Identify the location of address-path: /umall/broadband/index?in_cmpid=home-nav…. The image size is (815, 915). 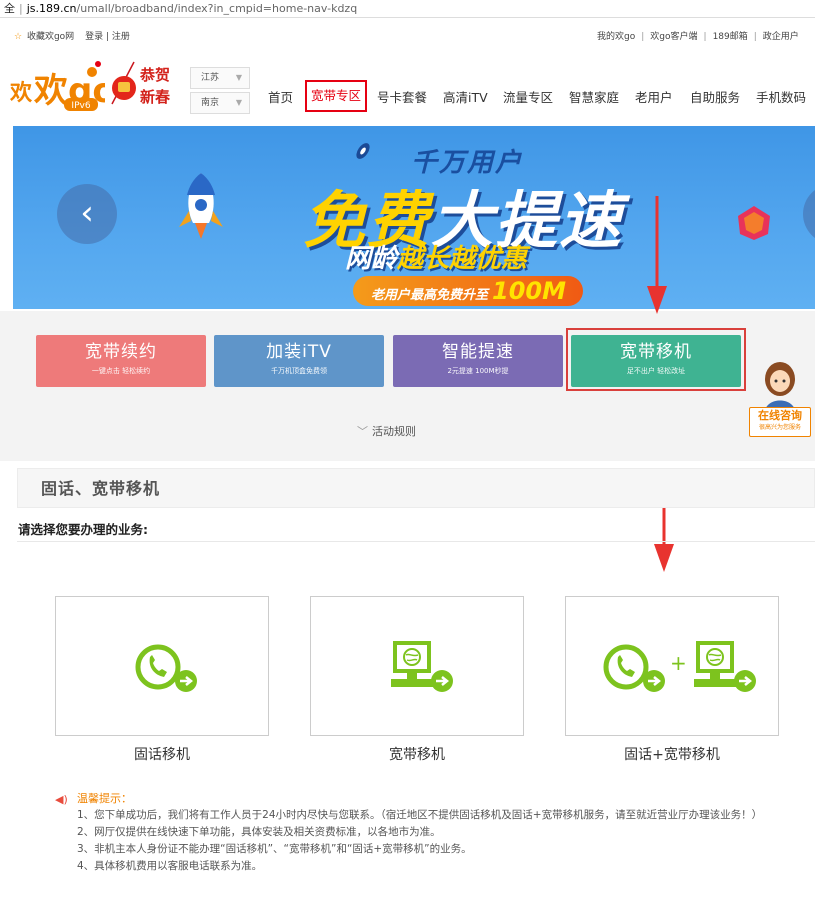
(217, 8).